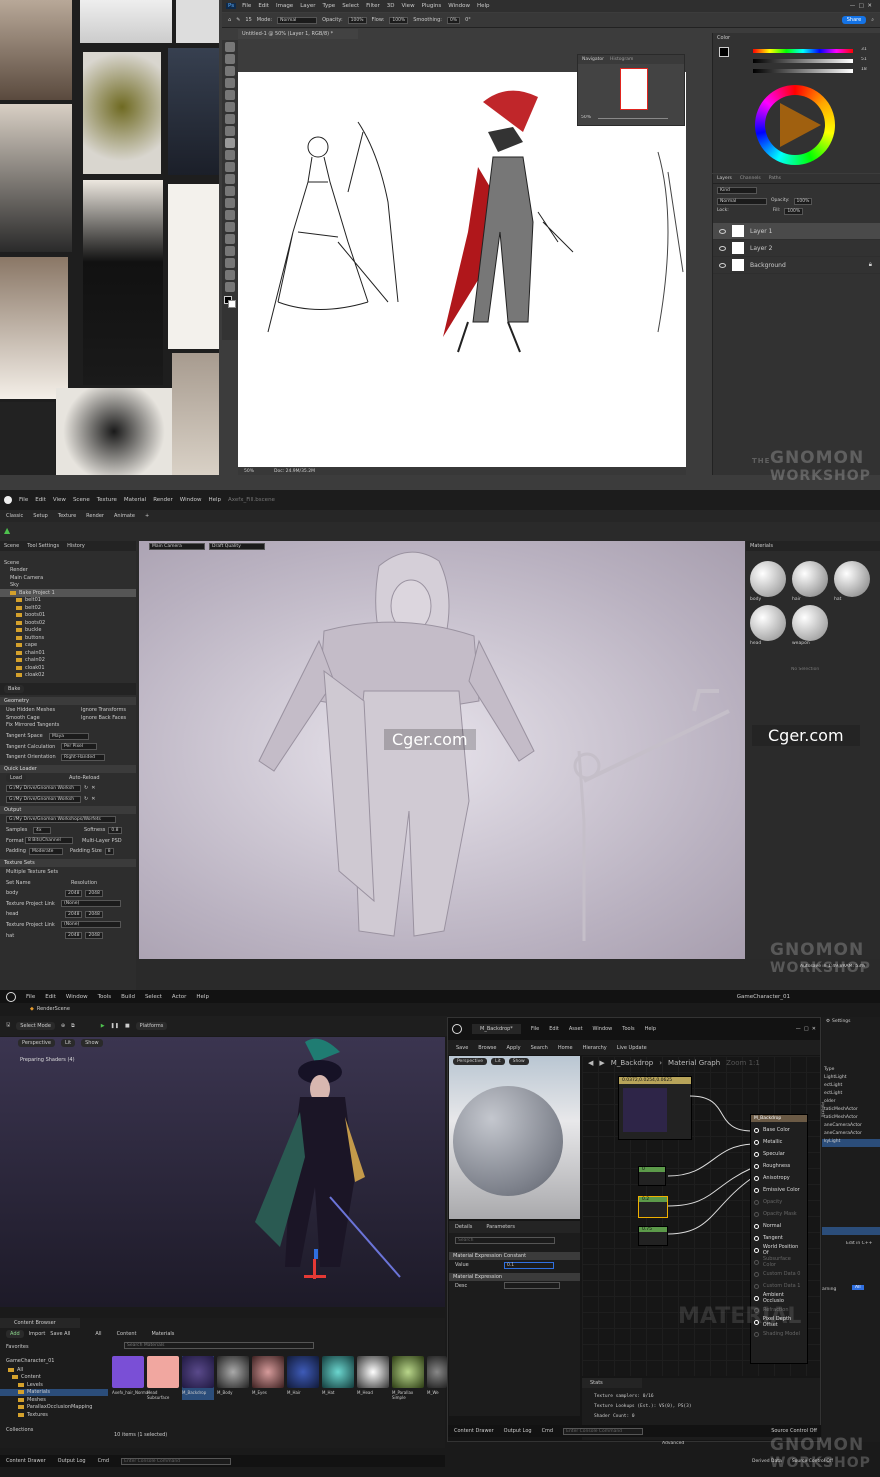  I want to click on tree-item: ParallaxOcclusionMapping, so click(54, 1408).